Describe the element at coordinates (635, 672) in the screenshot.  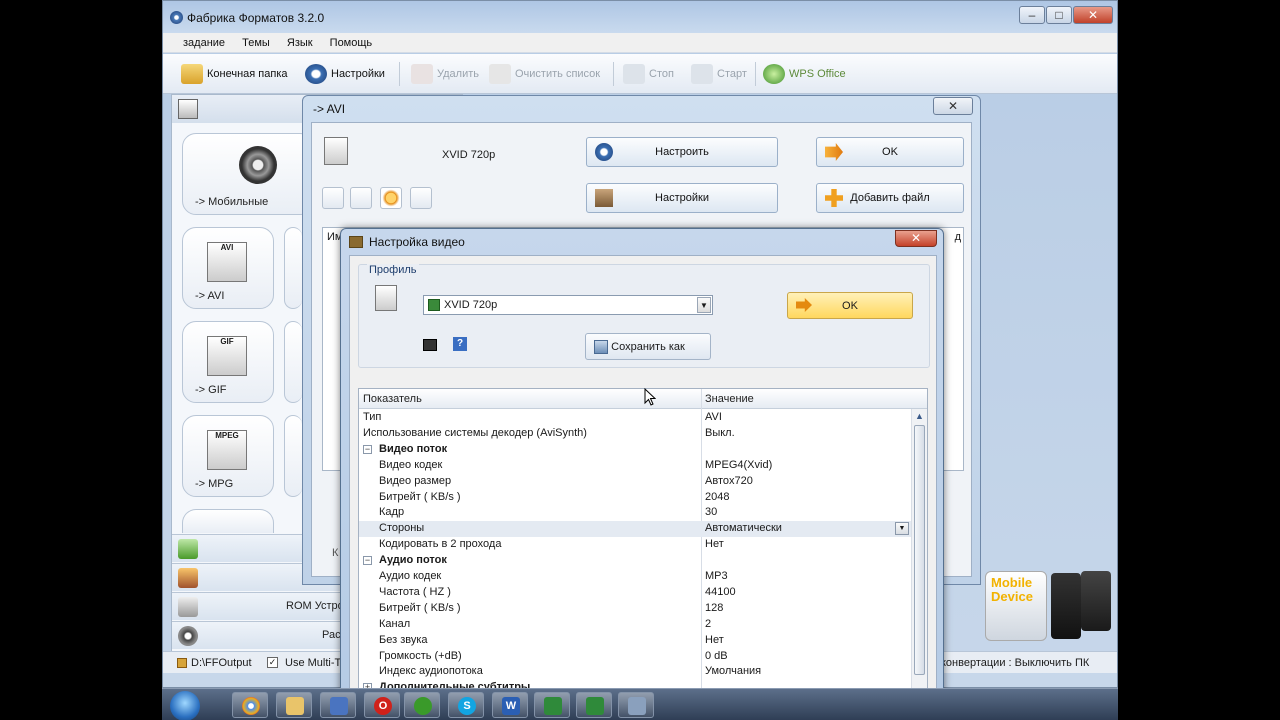
I see `grid-row: Индекс аудиопотока Умолчания` at that location.